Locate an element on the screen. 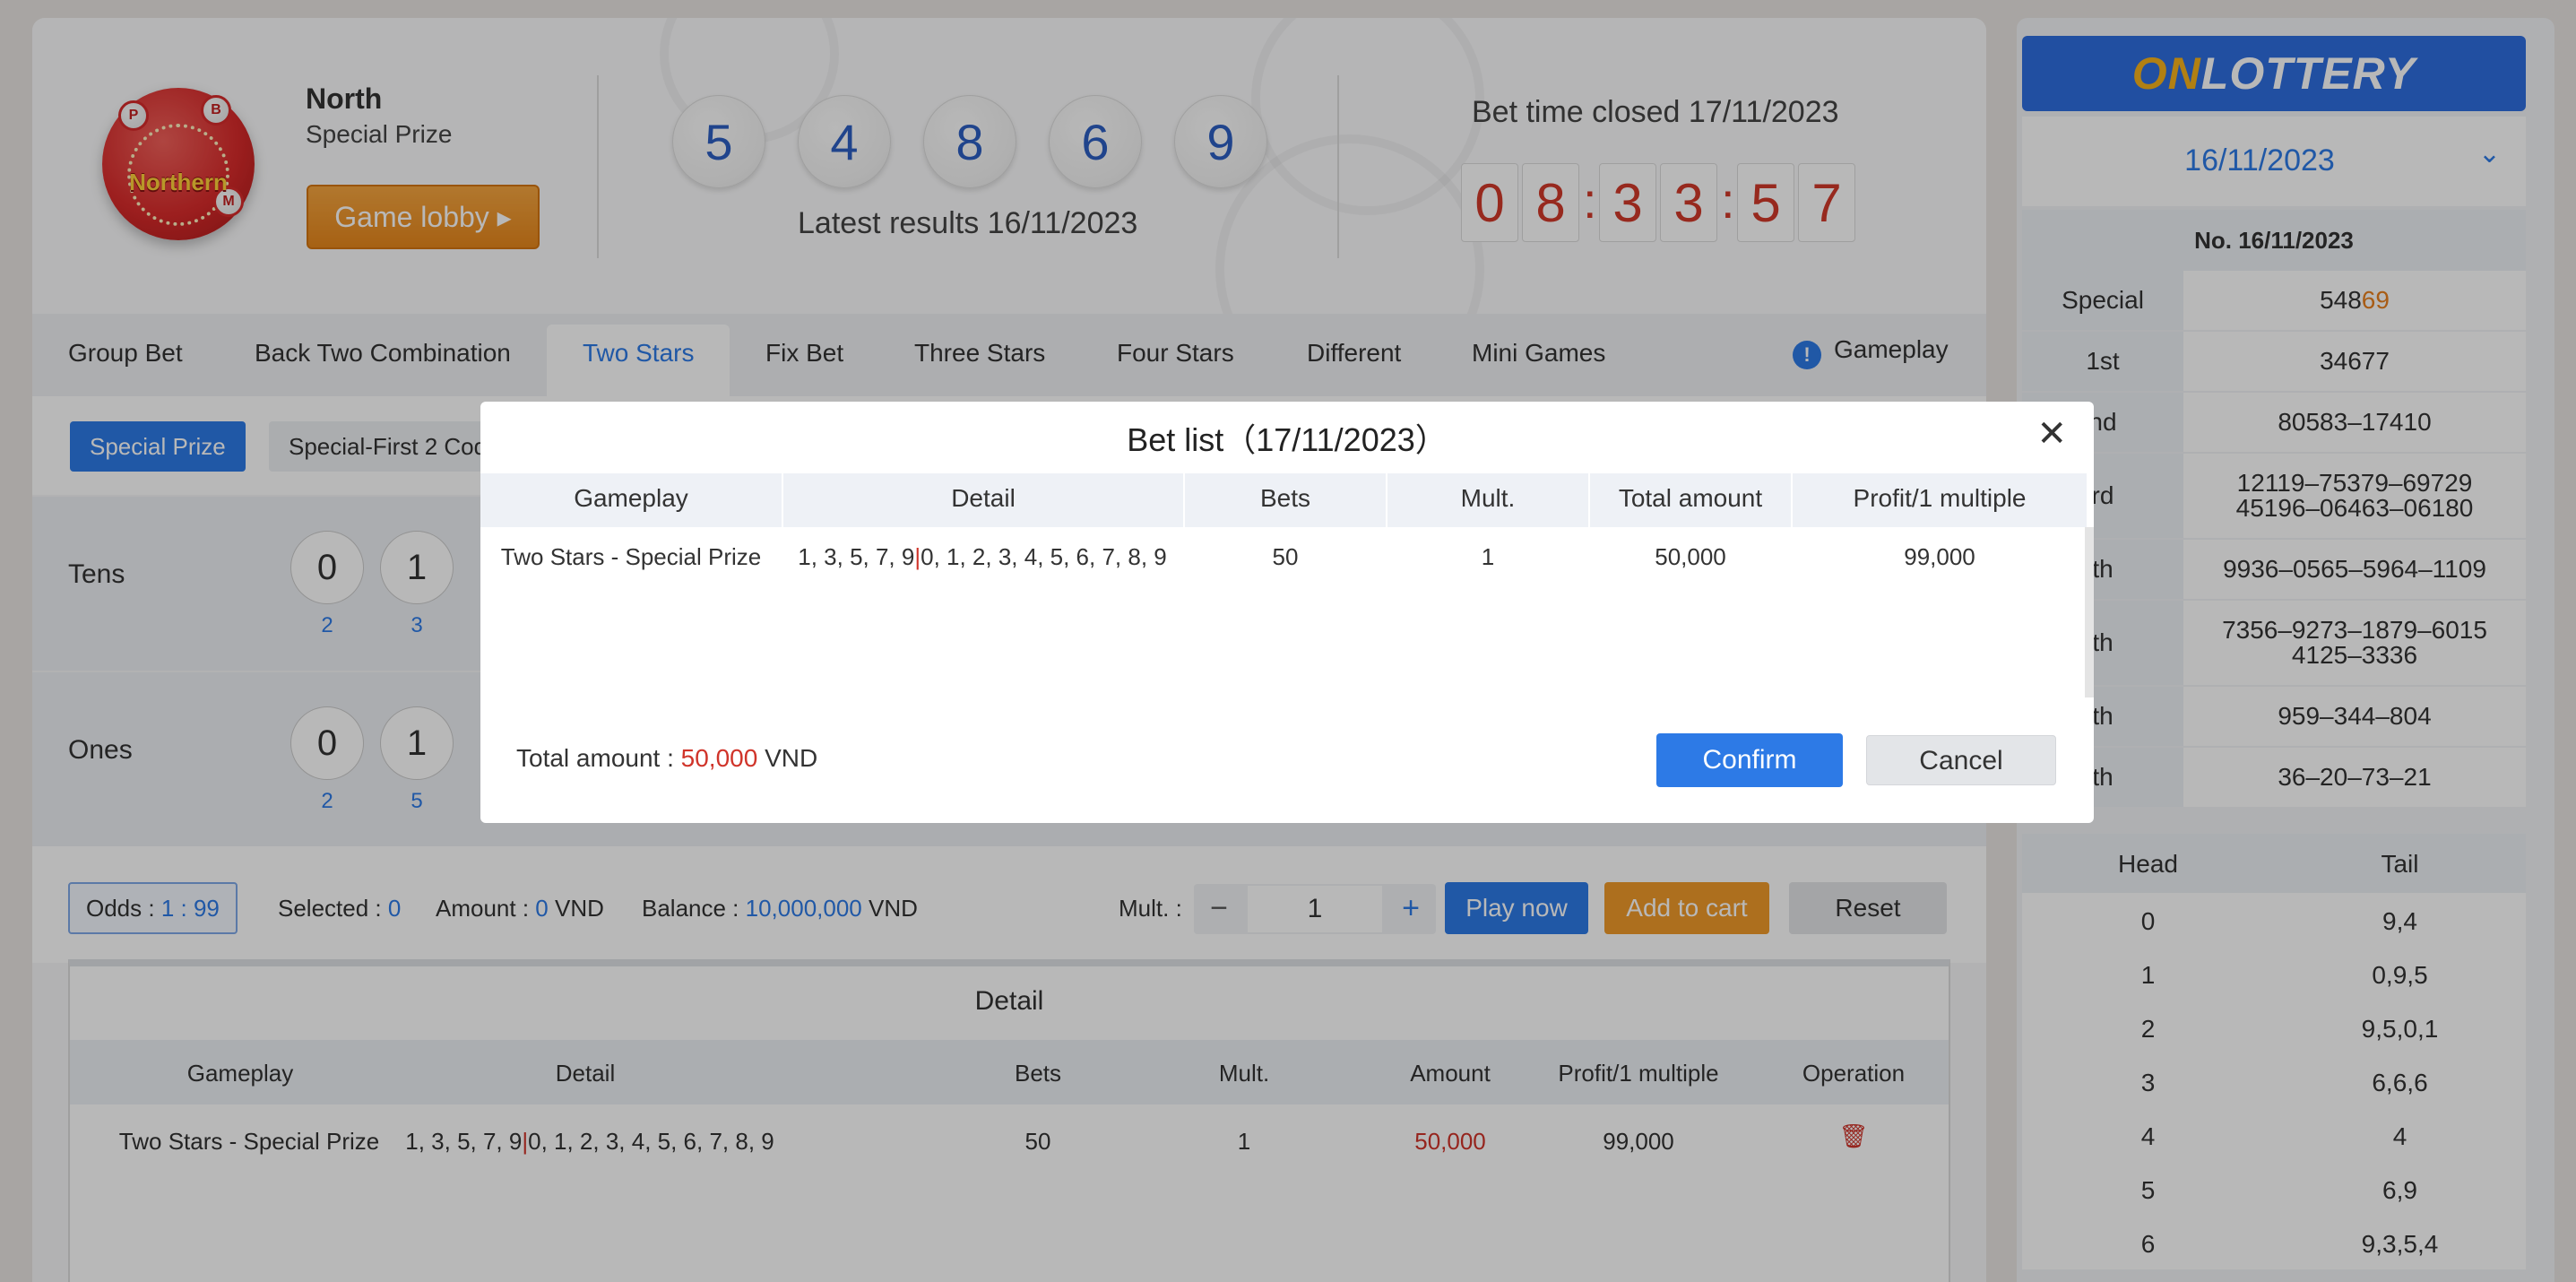 The height and width of the screenshot is (1282, 2576). total-amount-cell: 50,000 is located at coordinates (1690, 556).